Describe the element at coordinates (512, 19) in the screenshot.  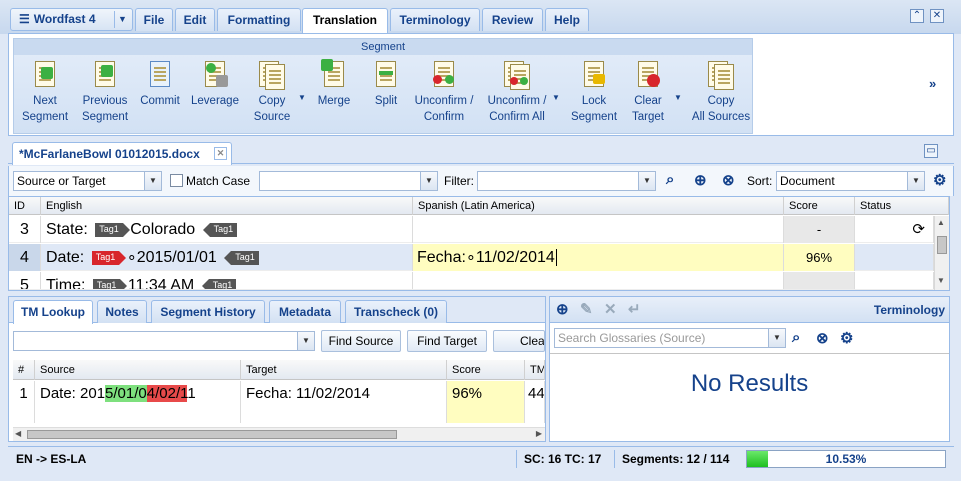
I see `tab-review: Review` at that location.